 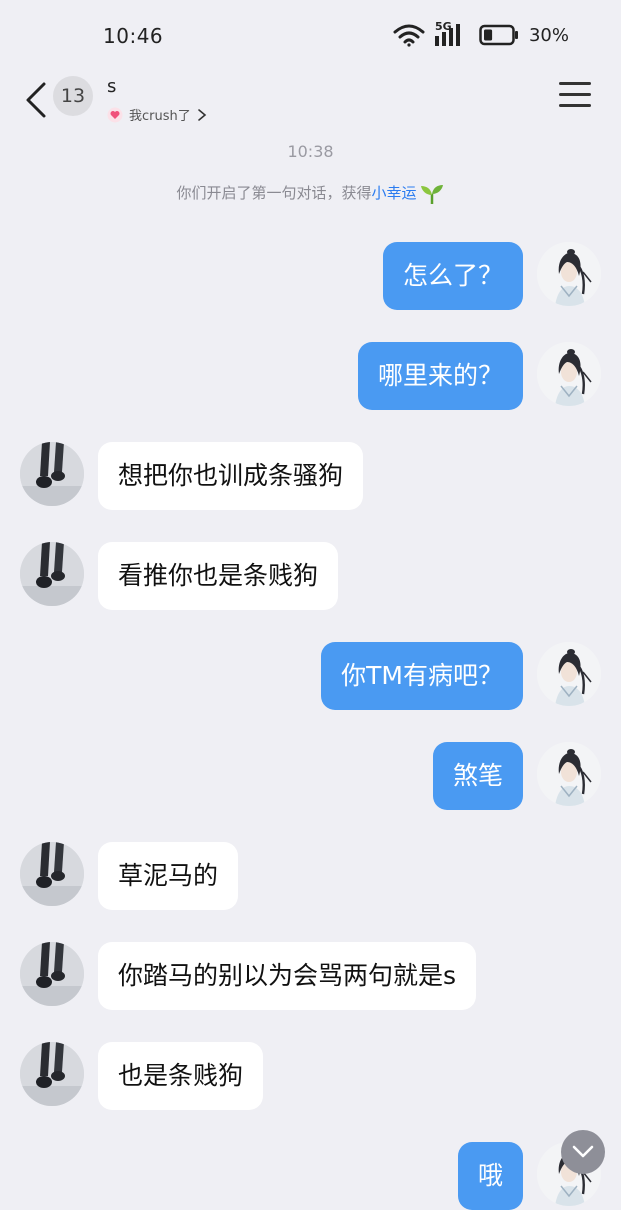 What do you see at coordinates (310, 376) in the screenshot?
I see `sent-message-row: 哪里来的？` at bounding box center [310, 376].